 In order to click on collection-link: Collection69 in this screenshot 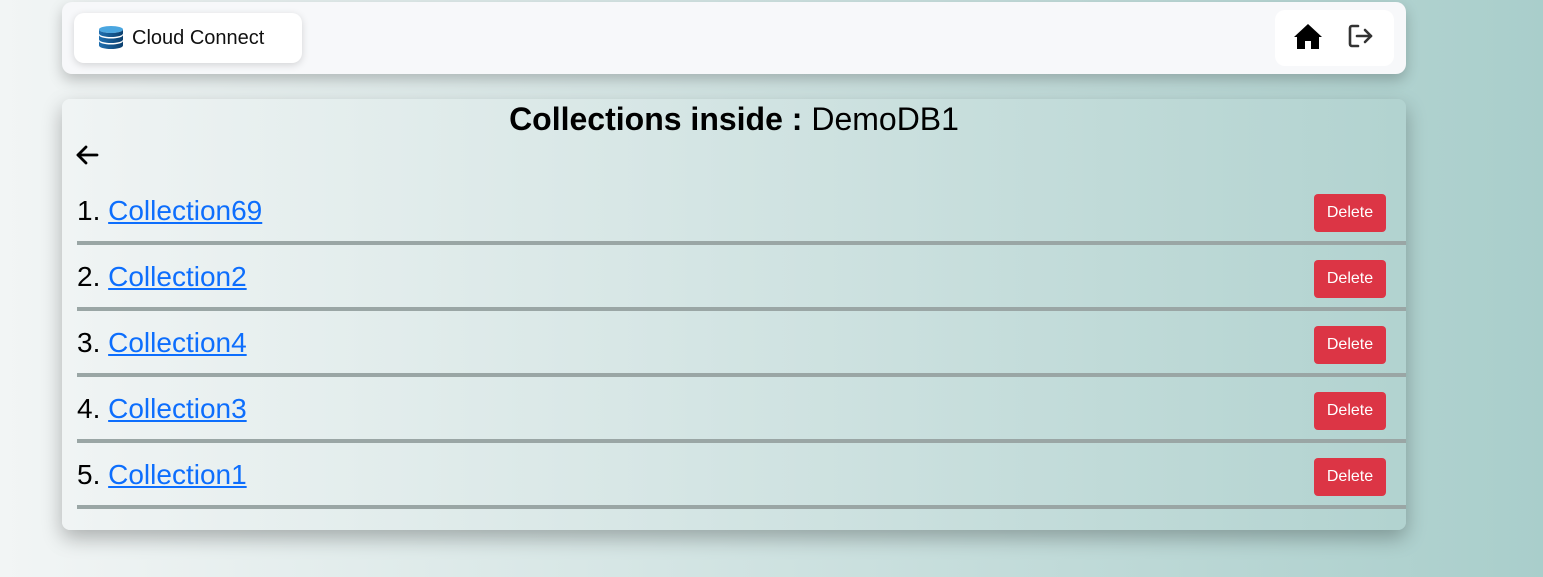, I will do `click(185, 210)`.